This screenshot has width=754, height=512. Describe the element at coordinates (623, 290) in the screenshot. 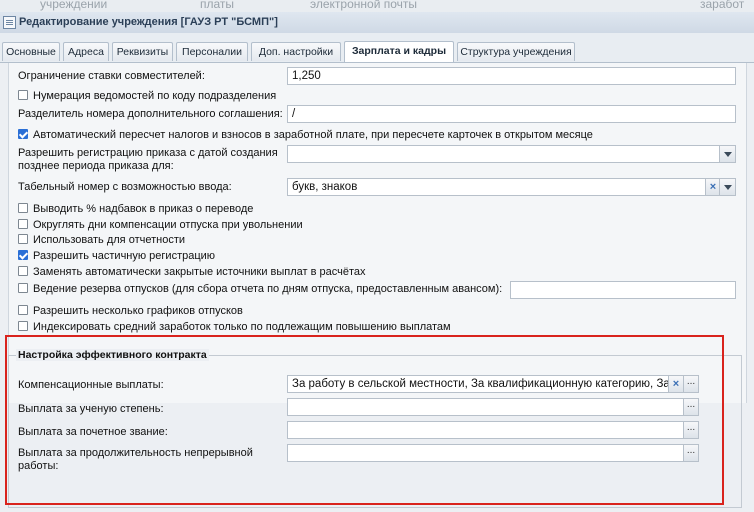

I see `vacation-reserve-input` at that location.